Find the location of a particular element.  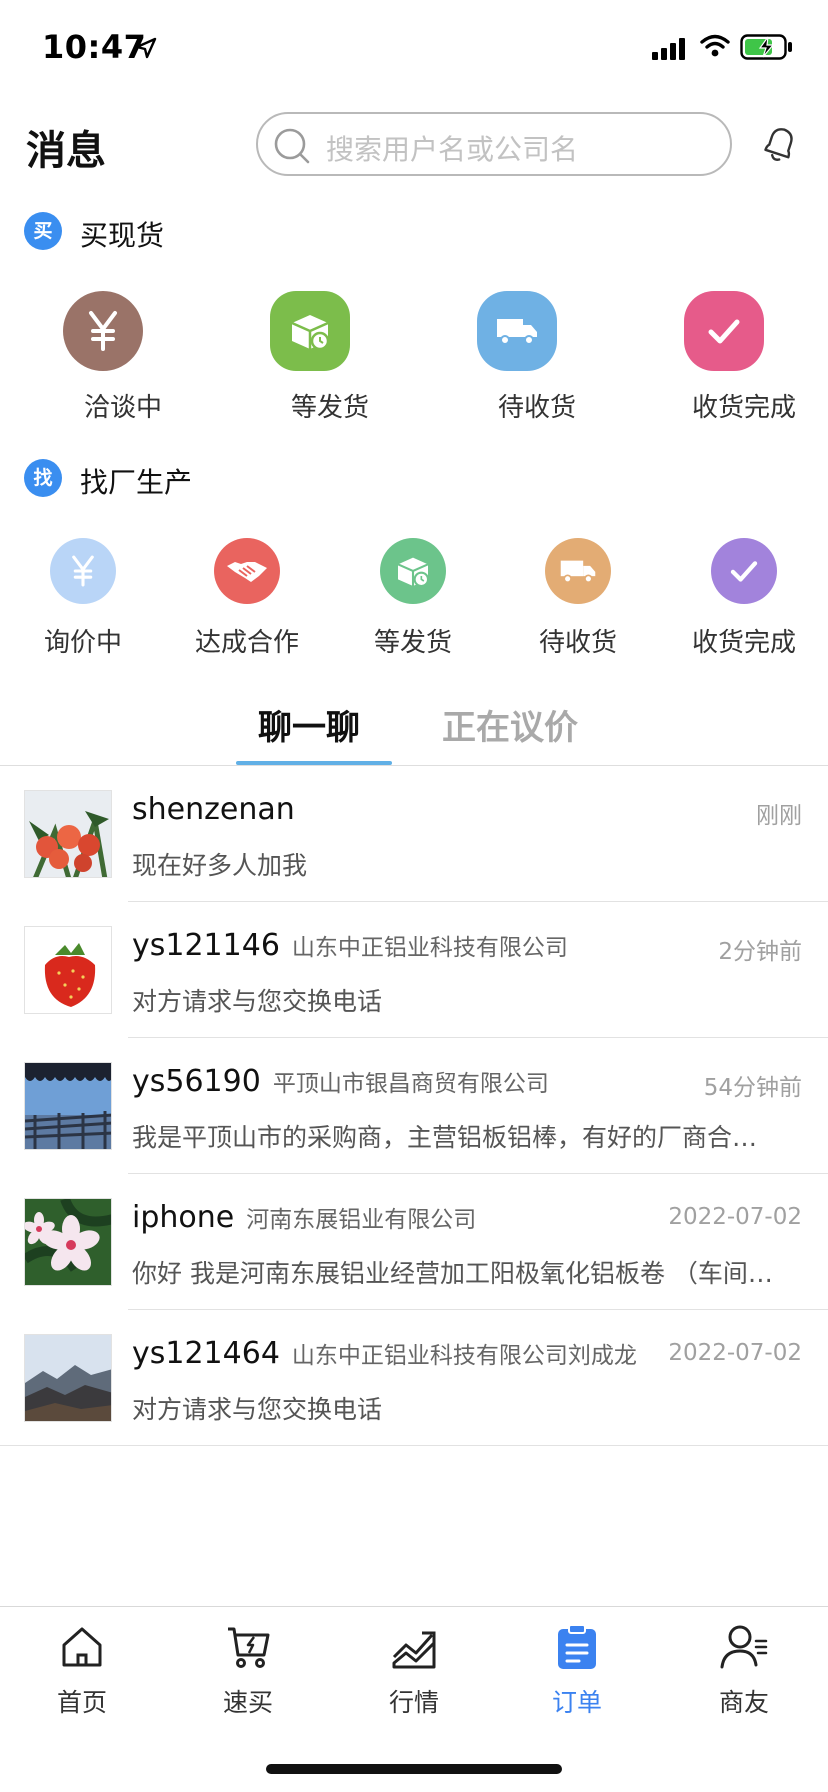

buy-status-negotiating: 洽谈中 is located at coordinates (112, 357).